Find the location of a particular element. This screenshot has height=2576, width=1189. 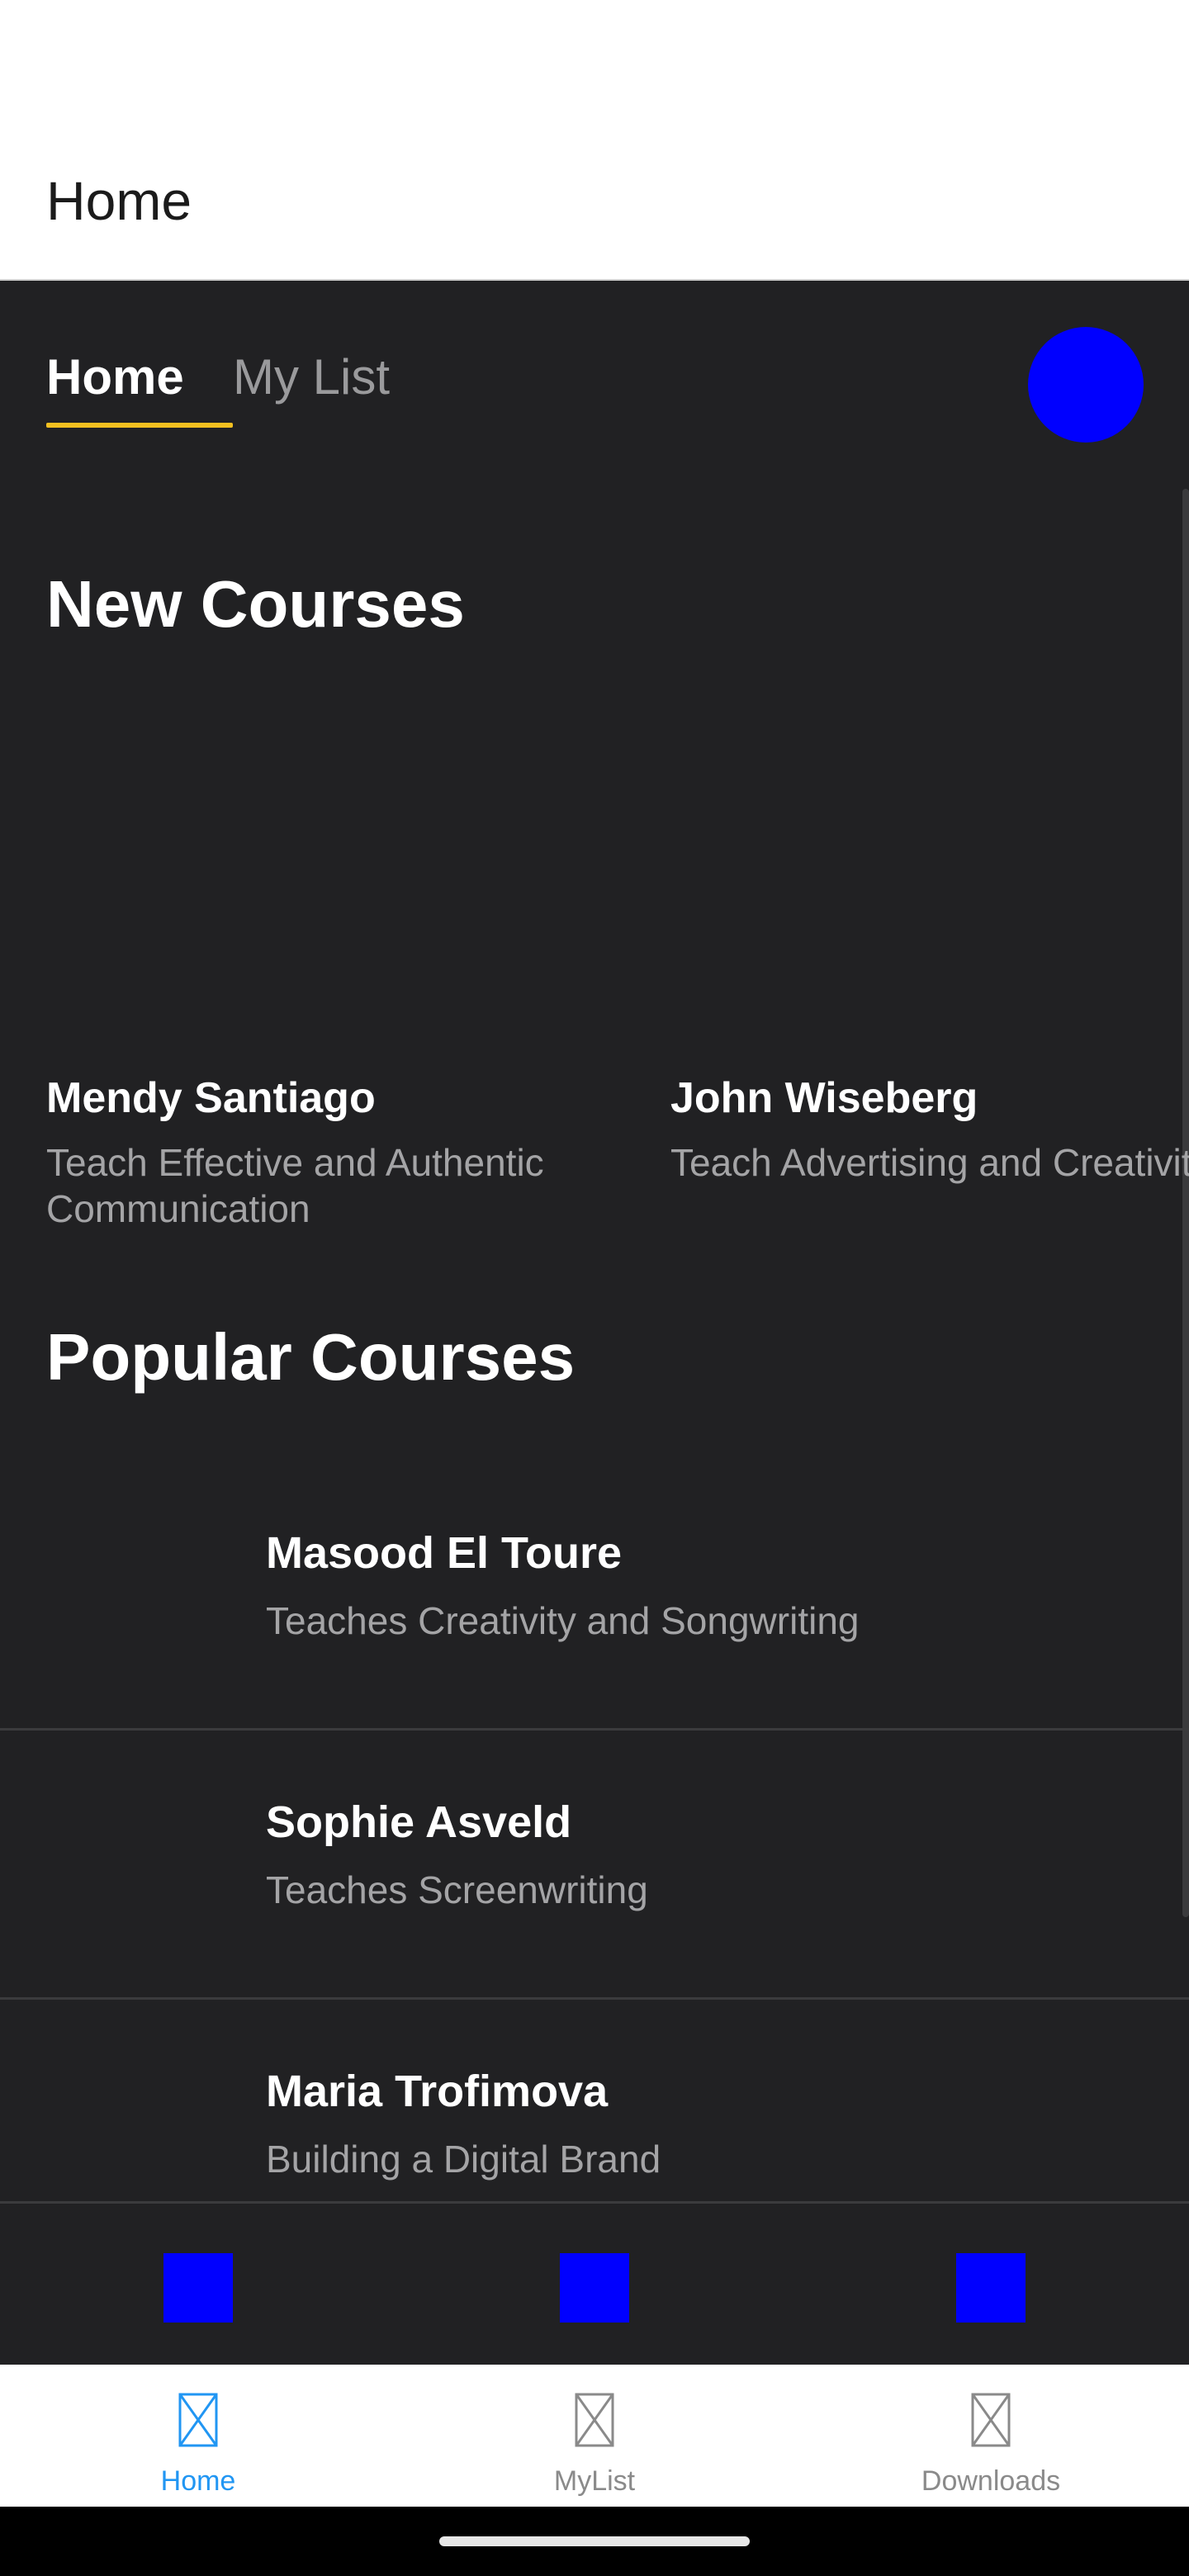

nav-item-mylist: MyList is located at coordinates (594, 2436).